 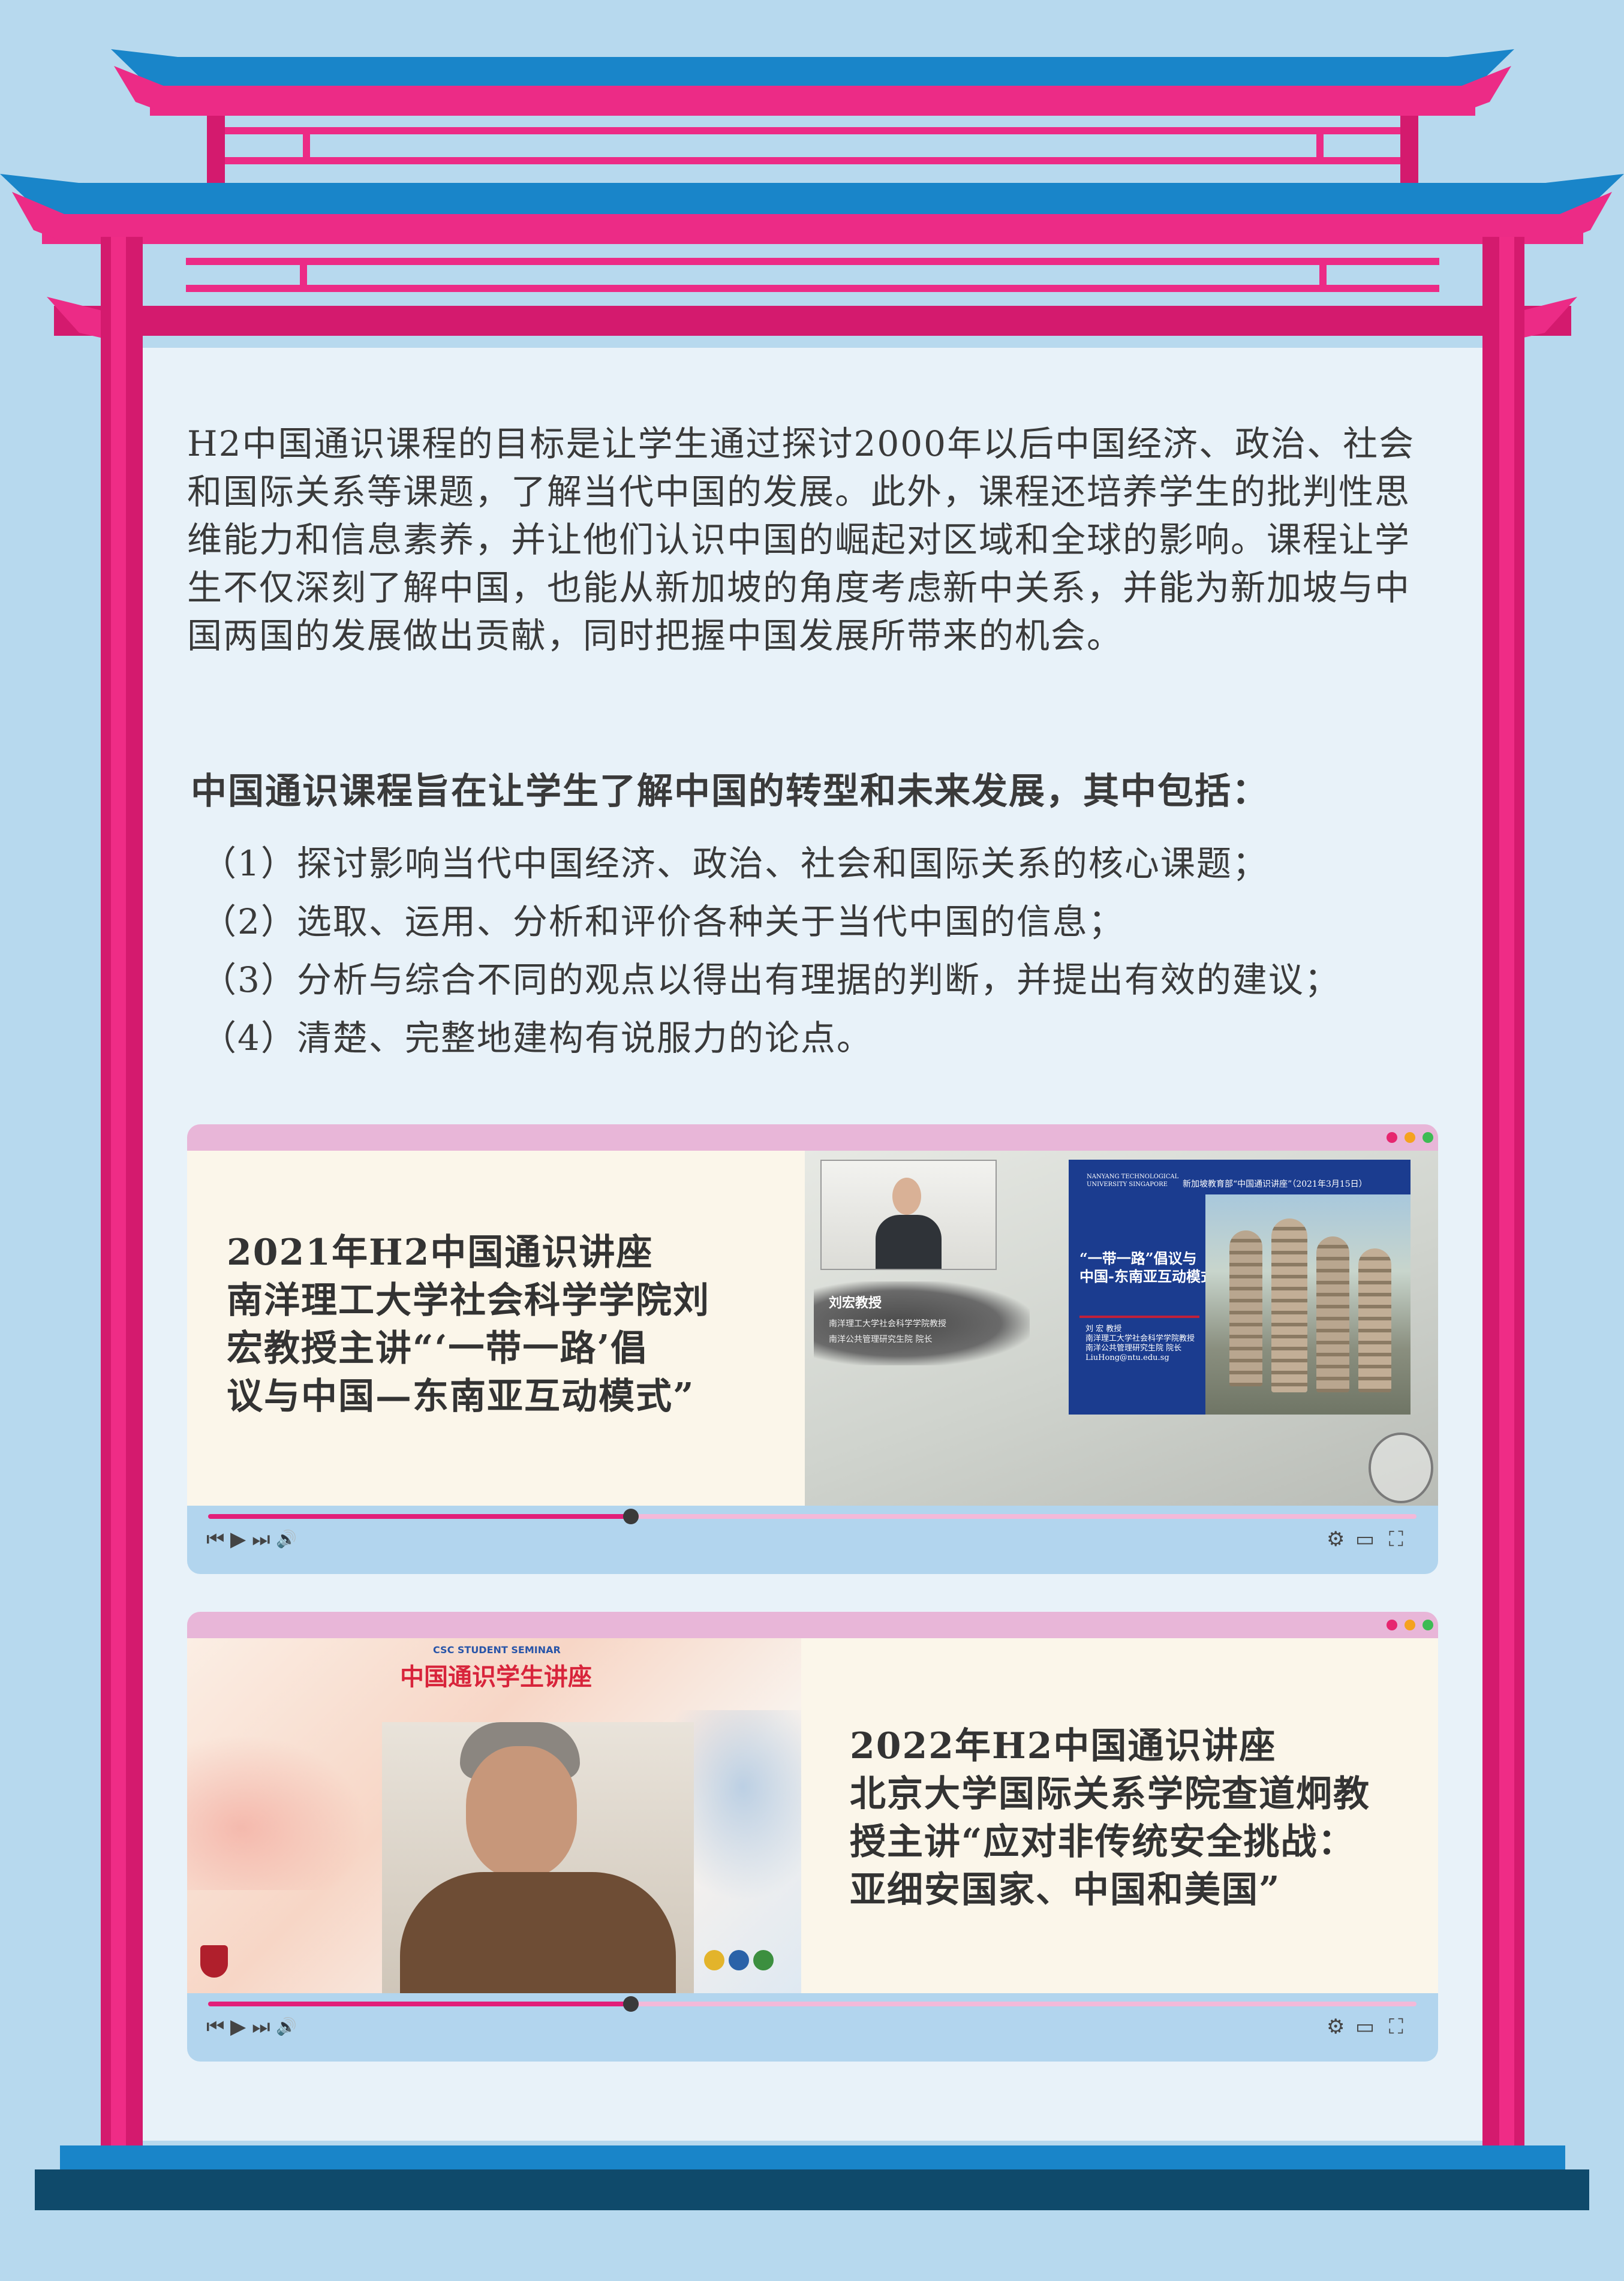 I want to click on upper-post-left, so click(x=216, y=155).